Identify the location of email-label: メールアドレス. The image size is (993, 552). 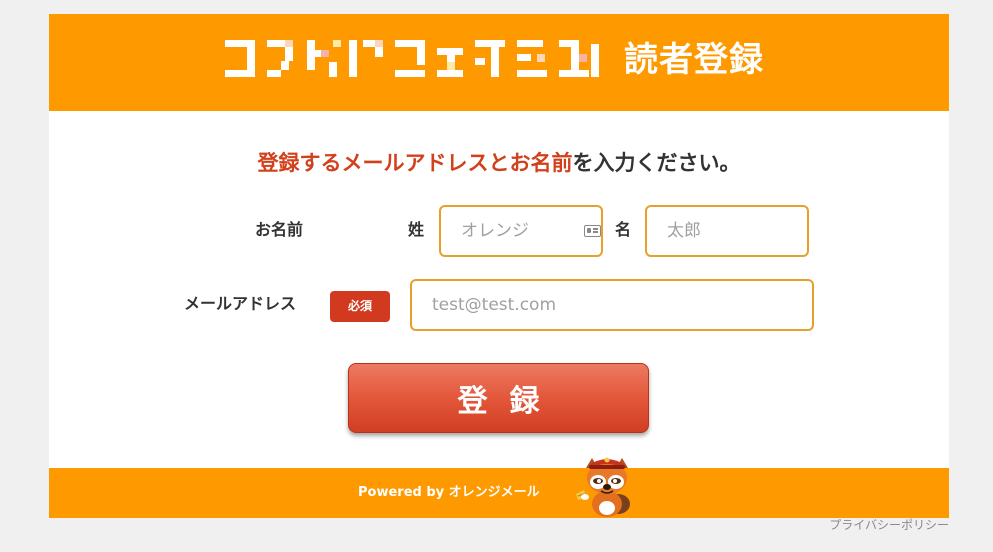
(240, 303).